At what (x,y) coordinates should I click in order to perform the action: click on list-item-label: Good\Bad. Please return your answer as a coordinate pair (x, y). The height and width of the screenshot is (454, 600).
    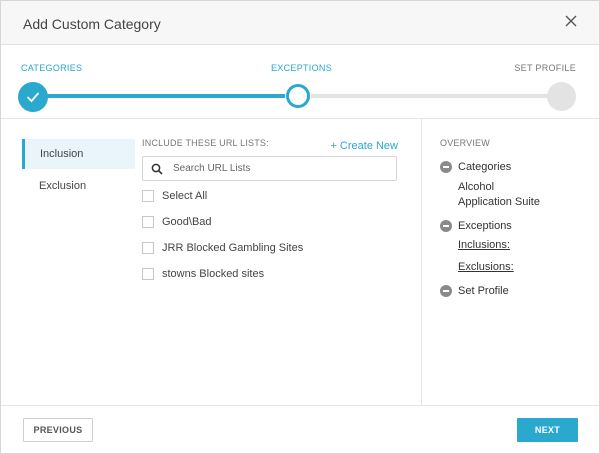
    Looking at the image, I should click on (187, 222).